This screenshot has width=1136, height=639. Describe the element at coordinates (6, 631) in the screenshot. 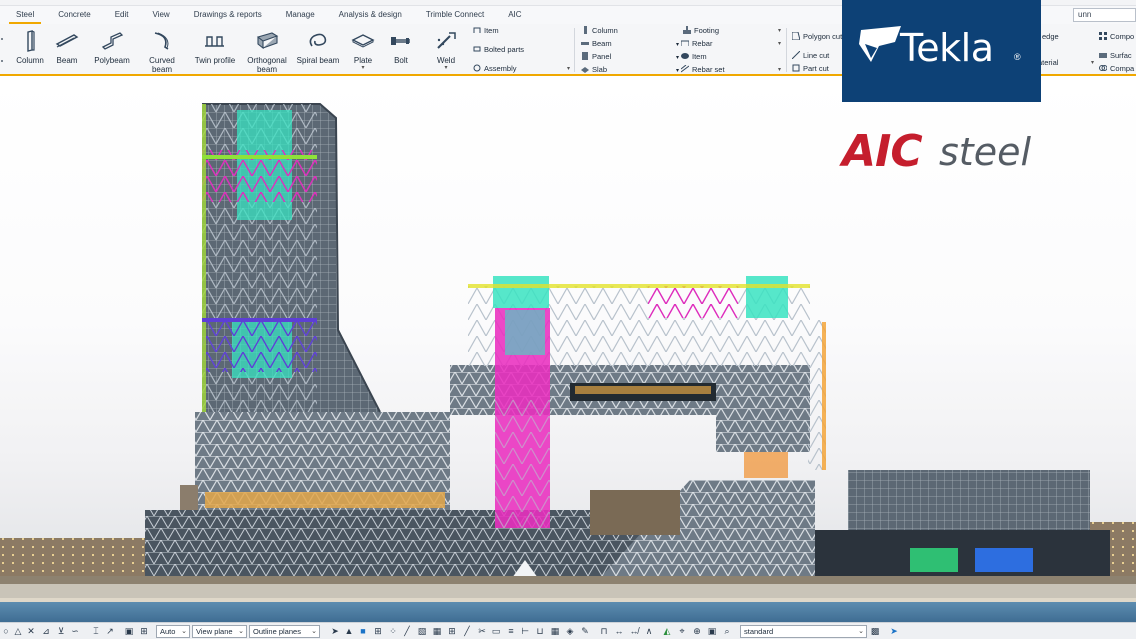

I see `circle-select-icon: ○` at that location.